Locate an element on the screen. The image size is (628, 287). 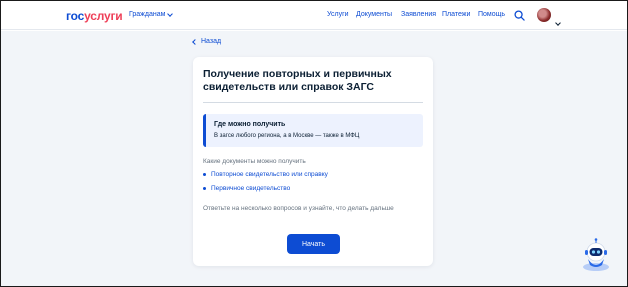
gosuslugi-logo: госуслуги is located at coordinates (94, 16).